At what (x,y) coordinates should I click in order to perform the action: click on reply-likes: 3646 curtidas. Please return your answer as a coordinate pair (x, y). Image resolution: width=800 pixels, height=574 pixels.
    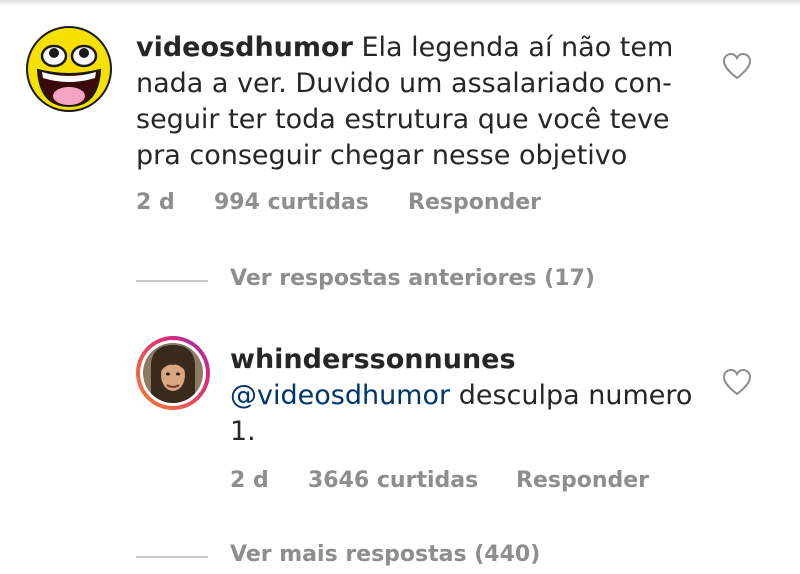
    Looking at the image, I should click on (393, 480).